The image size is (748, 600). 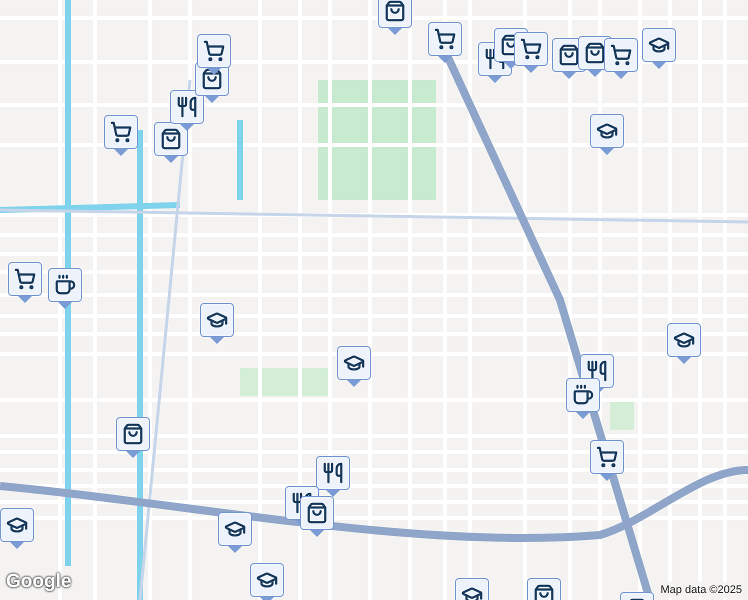 What do you see at coordinates (39, 582) in the screenshot?
I see `map-logo: Google` at bounding box center [39, 582].